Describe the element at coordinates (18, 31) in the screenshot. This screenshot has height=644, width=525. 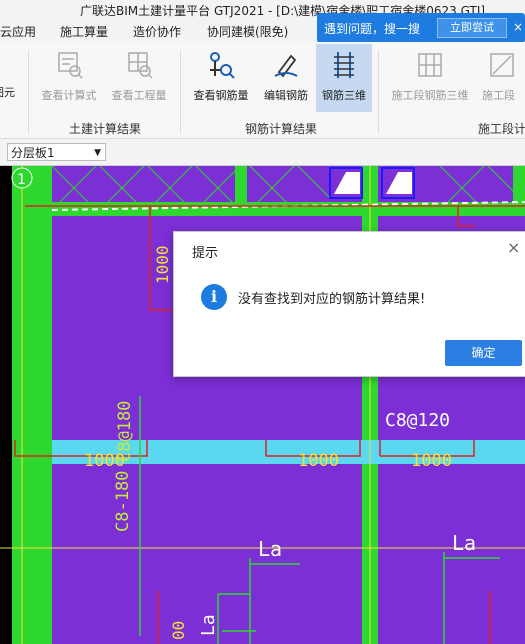
I see `menu-tab-cloud: 云应用` at that location.